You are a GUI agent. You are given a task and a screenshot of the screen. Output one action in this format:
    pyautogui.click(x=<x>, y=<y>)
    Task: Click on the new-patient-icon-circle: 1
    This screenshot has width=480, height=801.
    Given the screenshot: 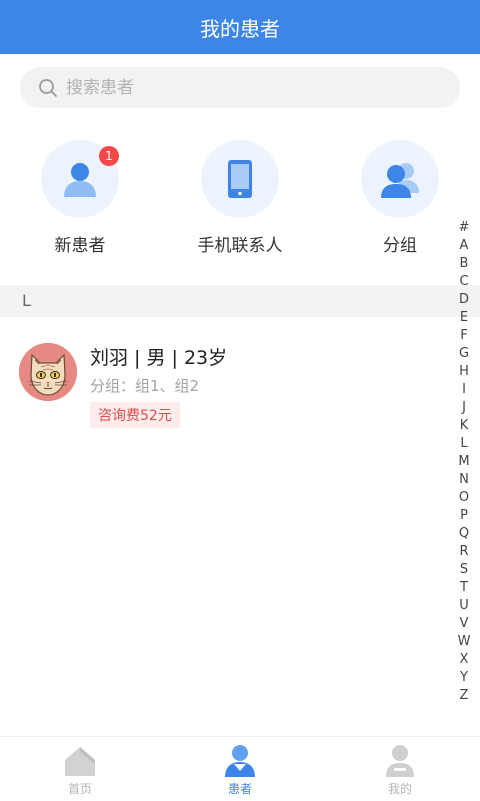 What is the action you would take?
    pyautogui.click(x=80, y=179)
    